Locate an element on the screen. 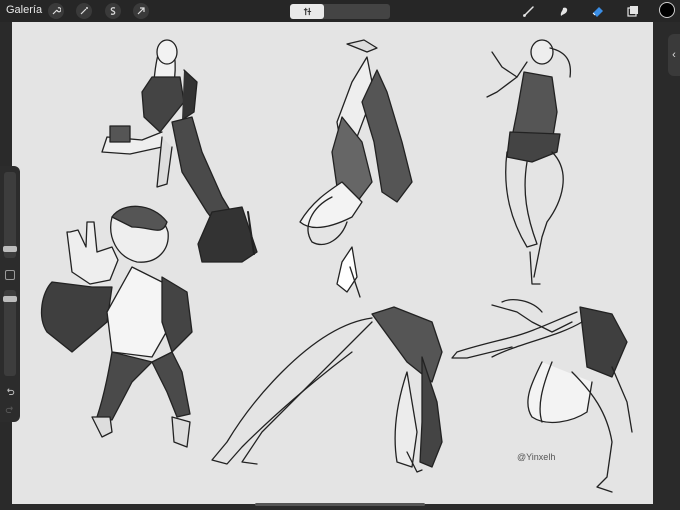 The image size is (680, 510). wrench-icon is located at coordinates (56, 11).